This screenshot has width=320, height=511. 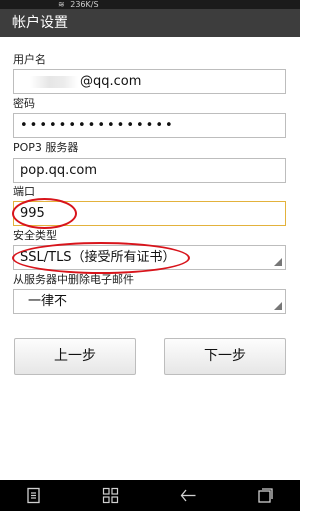 I want to click on password-label: 密码, so click(x=24, y=103).